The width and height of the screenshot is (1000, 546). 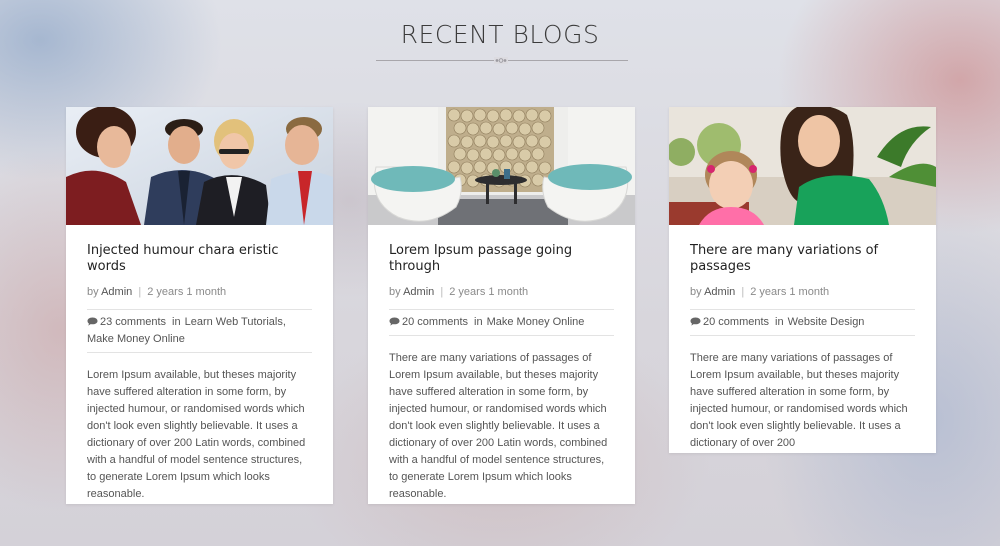 What do you see at coordinates (133, 322) in the screenshot?
I see `comments-link: 23 comments` at bounding box center [133, 322].